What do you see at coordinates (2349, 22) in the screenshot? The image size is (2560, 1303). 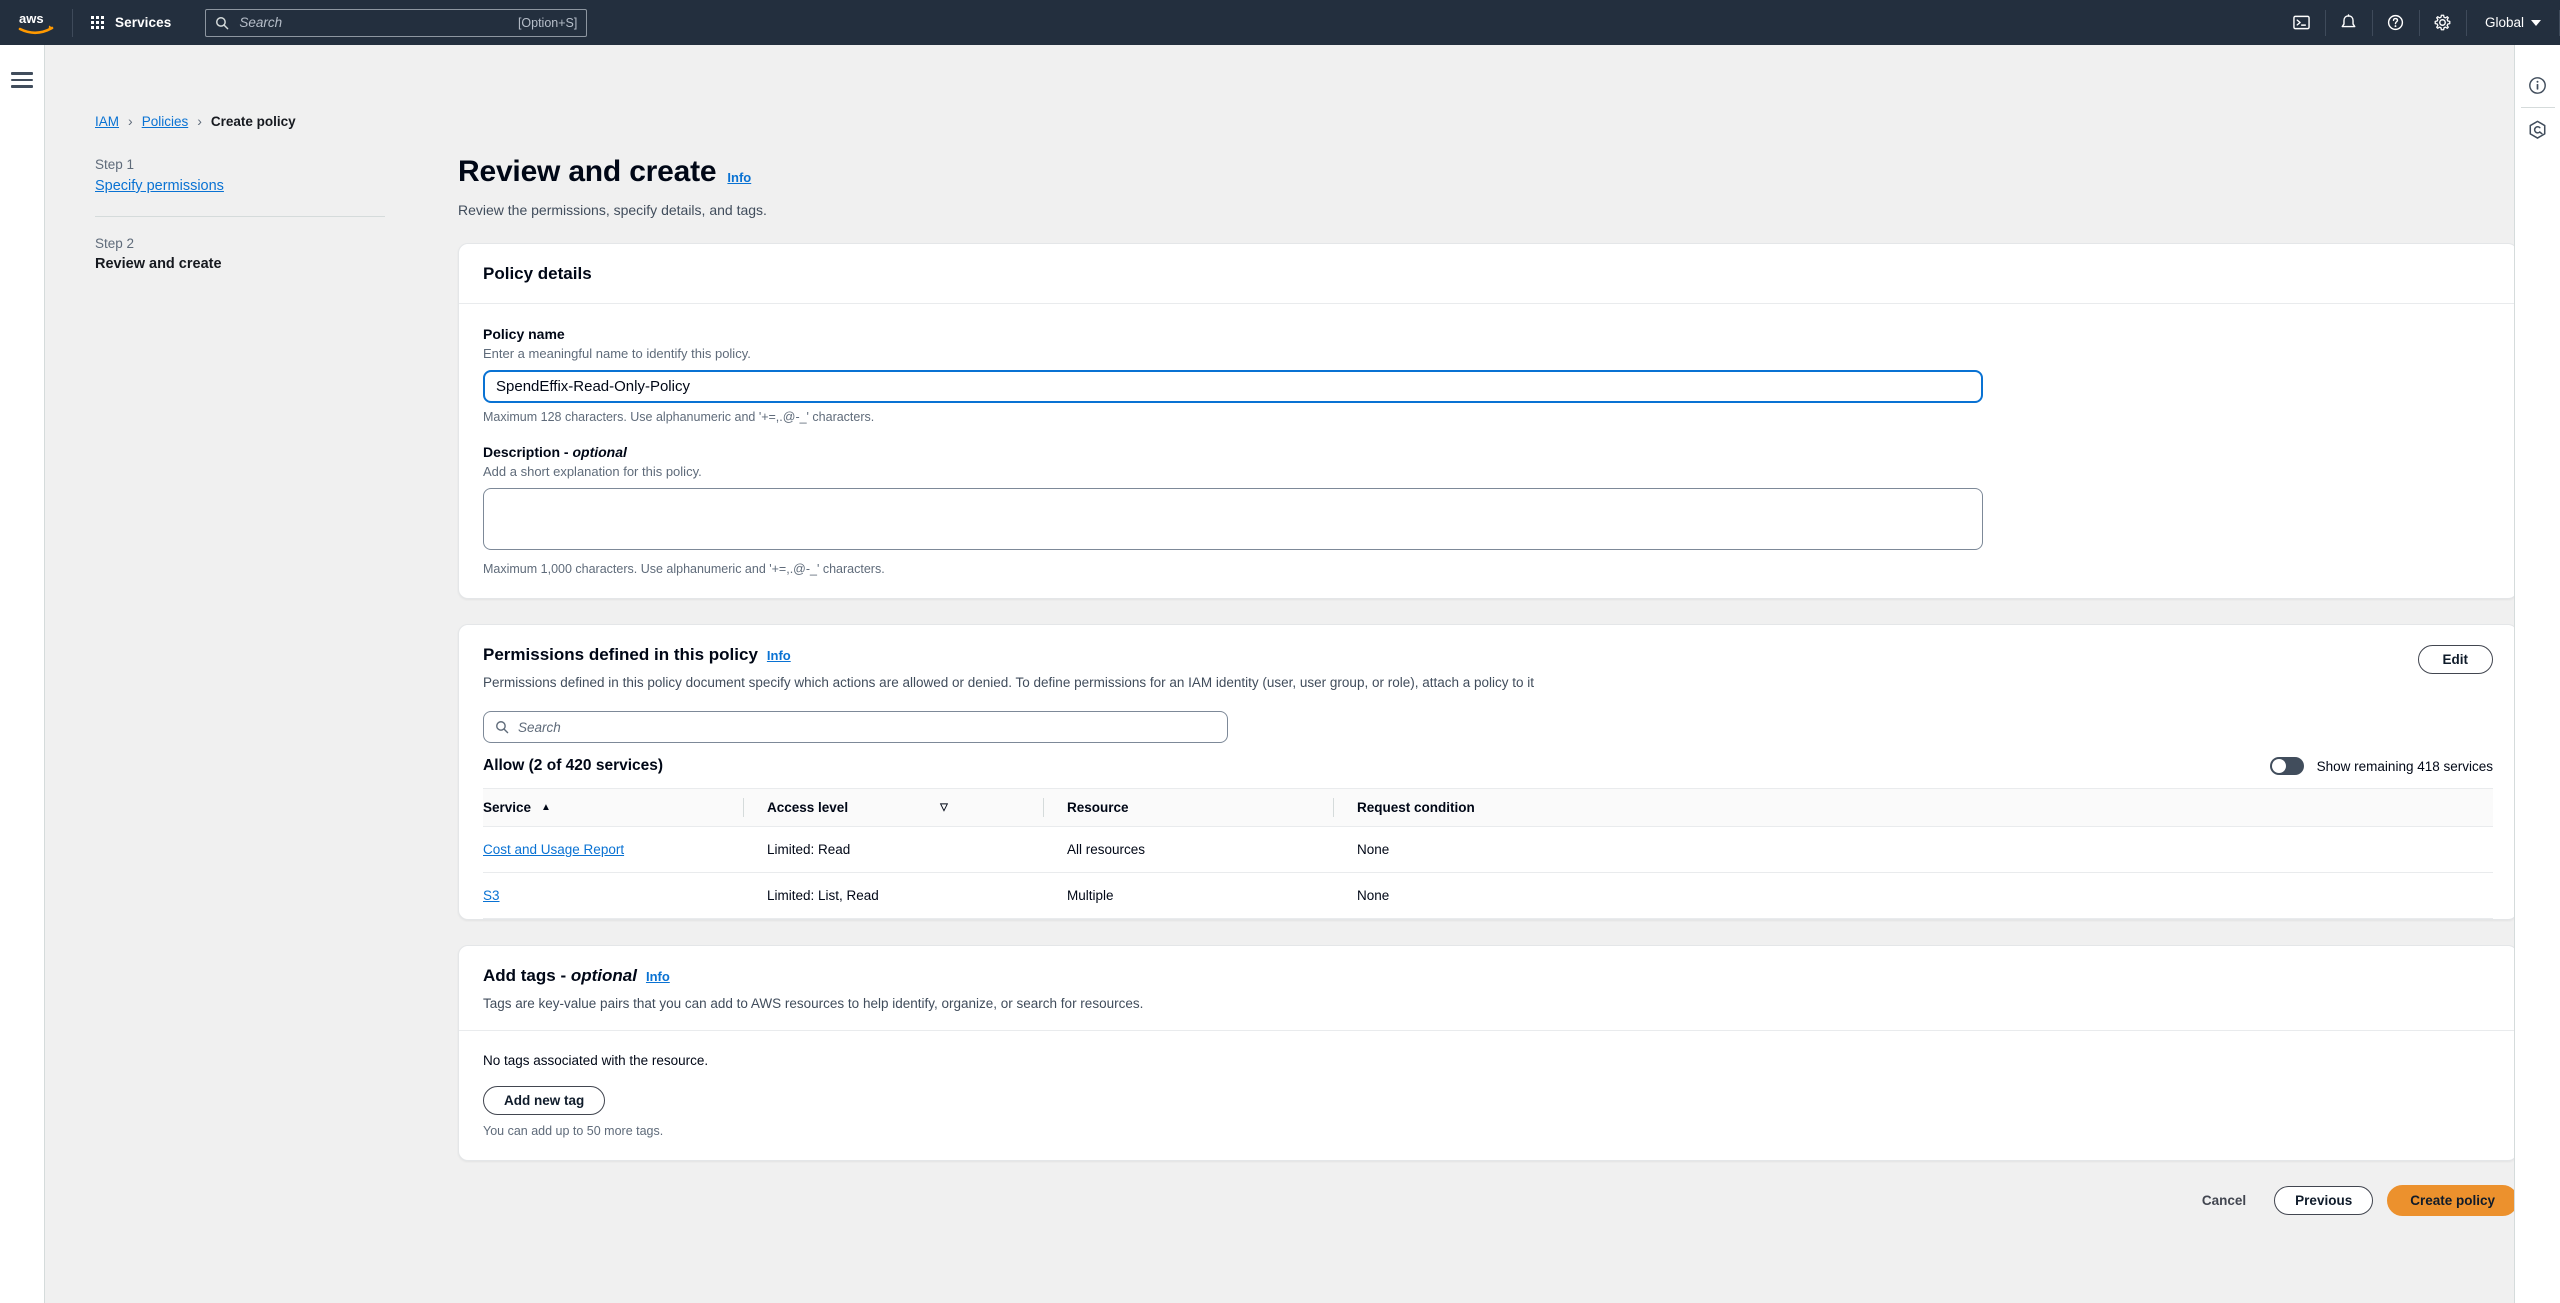 I see `notifications-bell-icon` at bounding box center [2349, 22].